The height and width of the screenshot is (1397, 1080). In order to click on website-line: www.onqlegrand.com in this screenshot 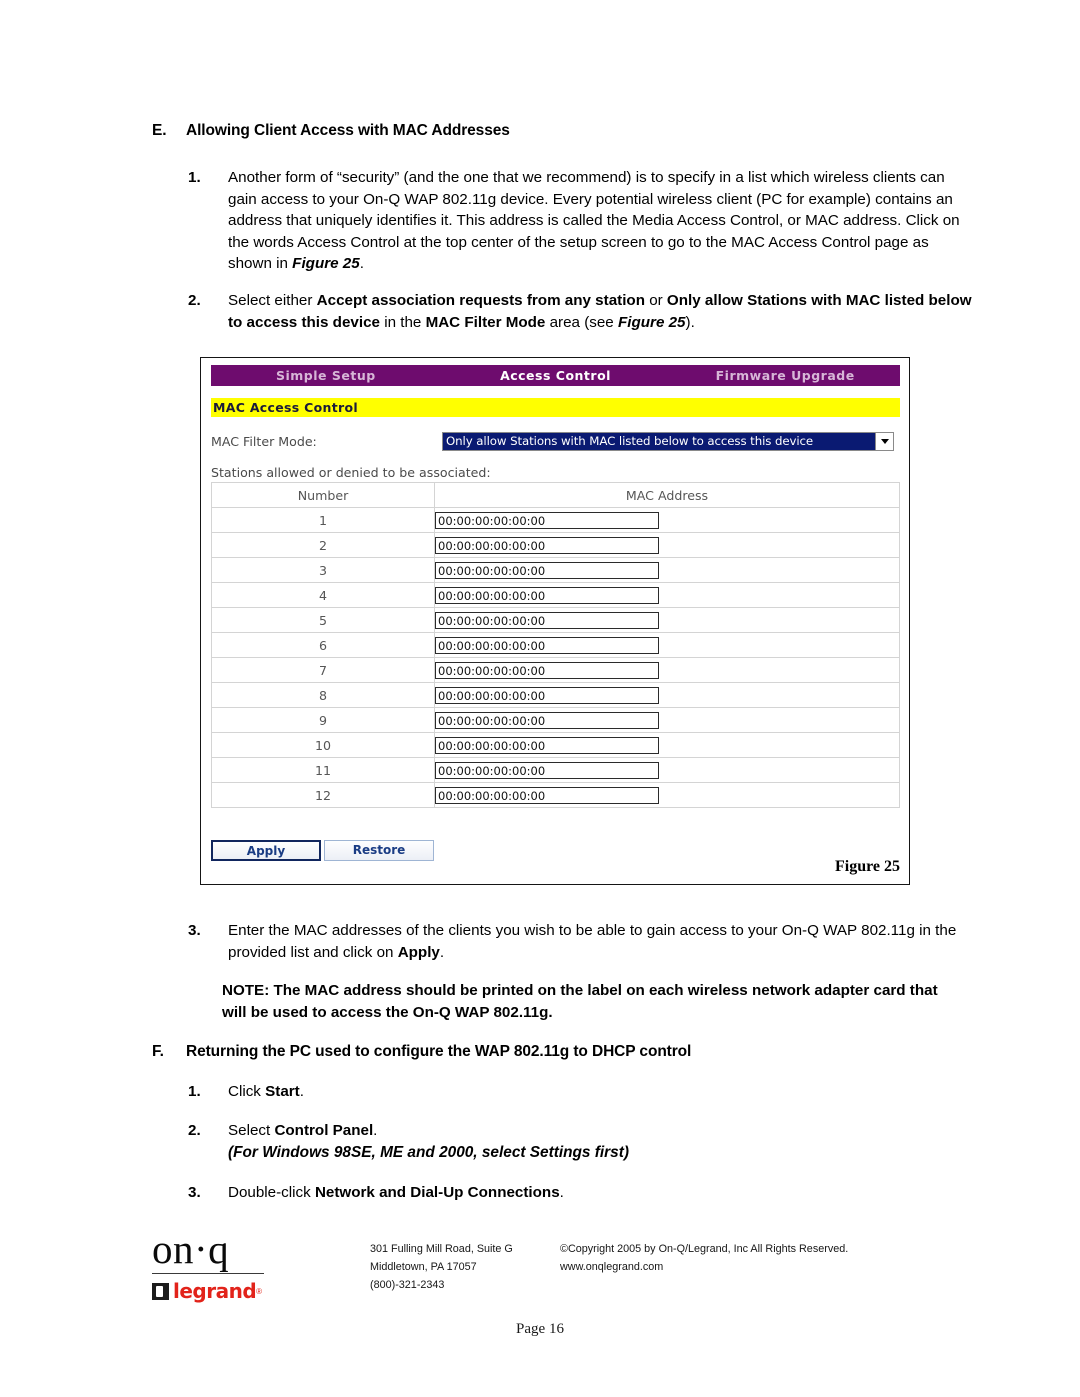, I will do `click(612, 1267)`.